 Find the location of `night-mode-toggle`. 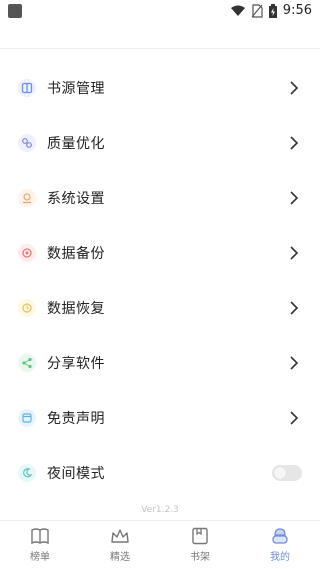

night-mode-toggle is located at coordinates (287, 472).